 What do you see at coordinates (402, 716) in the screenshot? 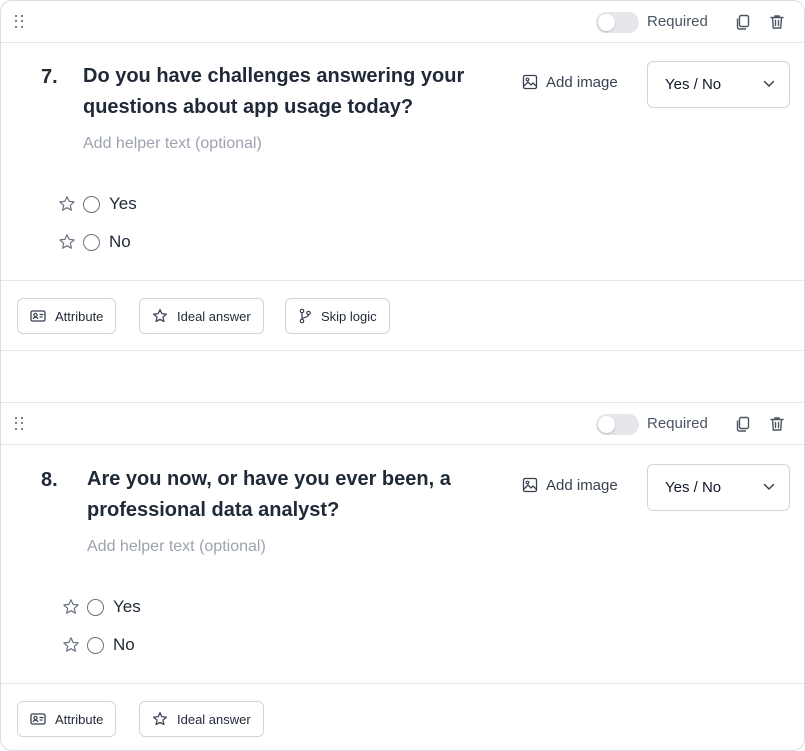
I see `question-footer: Attribute Ideal answer` at bounding box center [402, 716].